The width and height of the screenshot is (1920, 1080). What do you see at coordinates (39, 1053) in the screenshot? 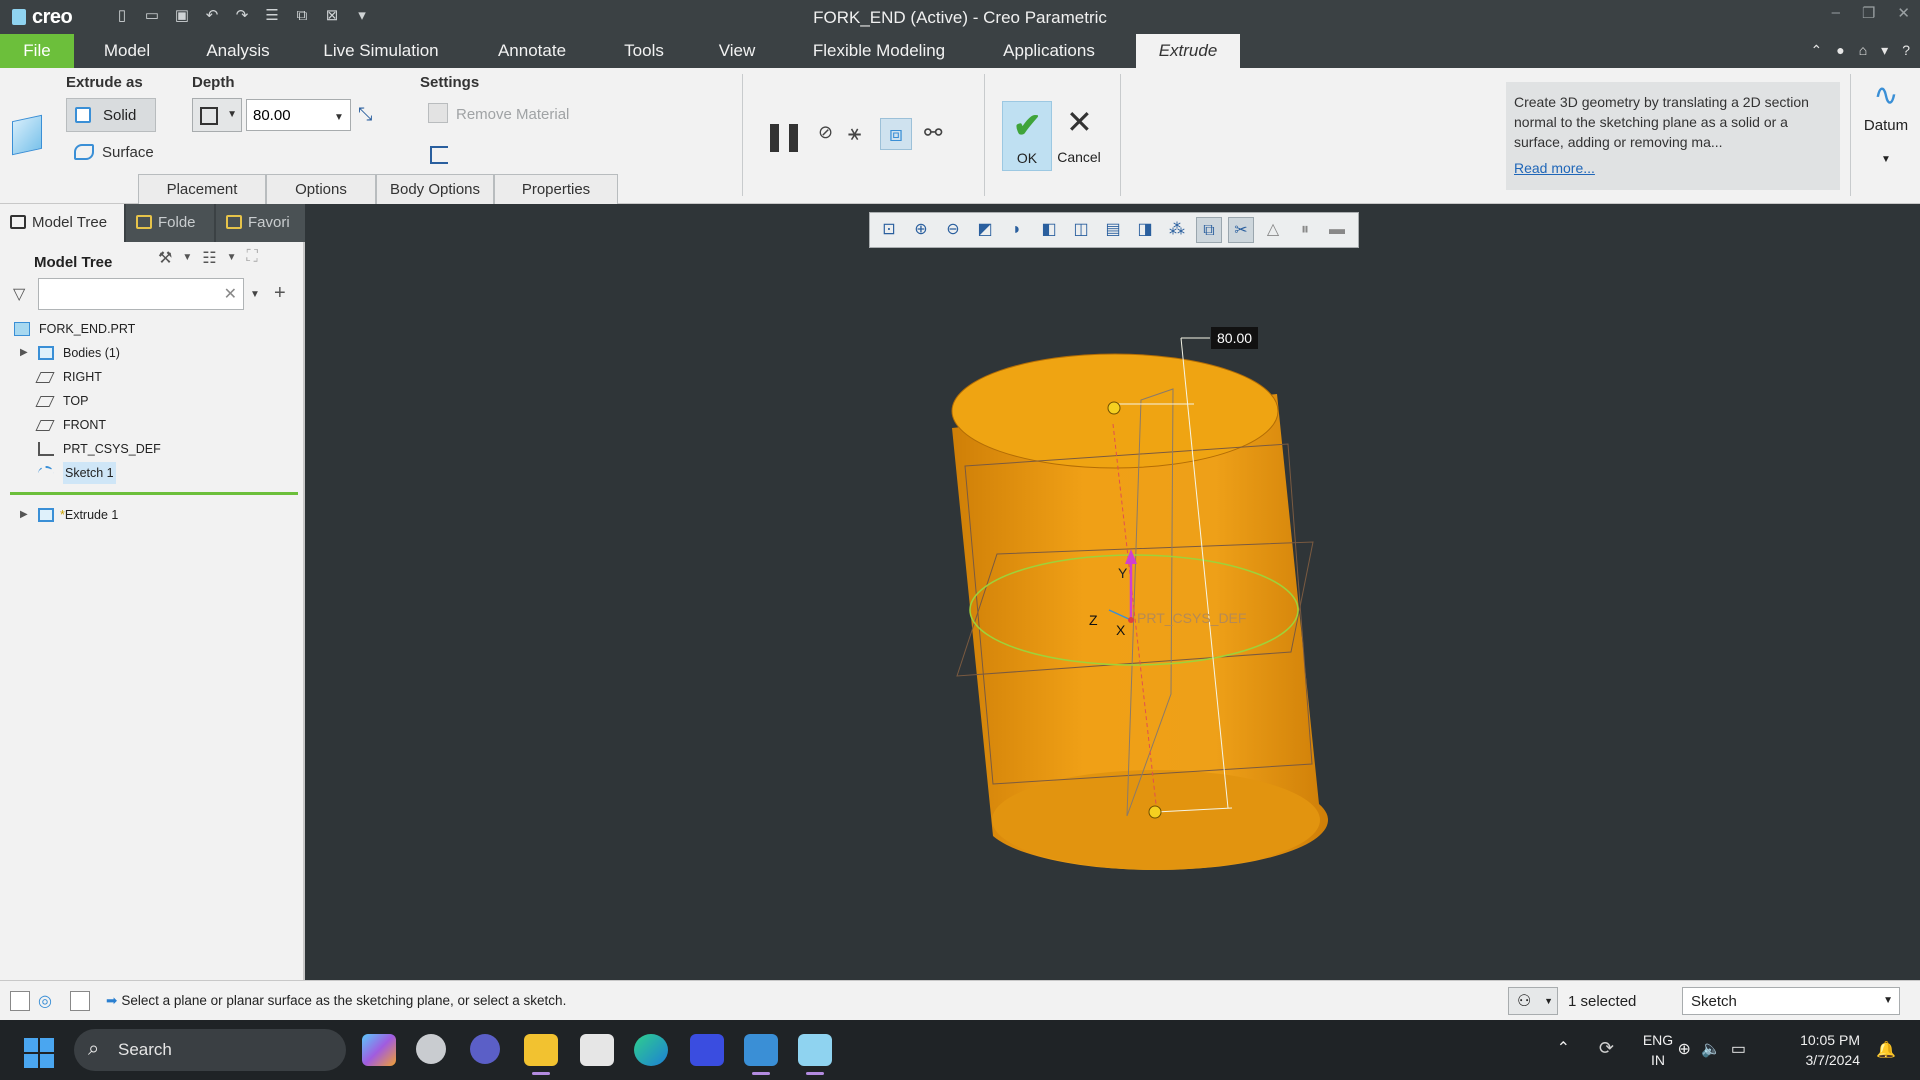
I see `windows-start-icon` at bounding box center [39, 1053].